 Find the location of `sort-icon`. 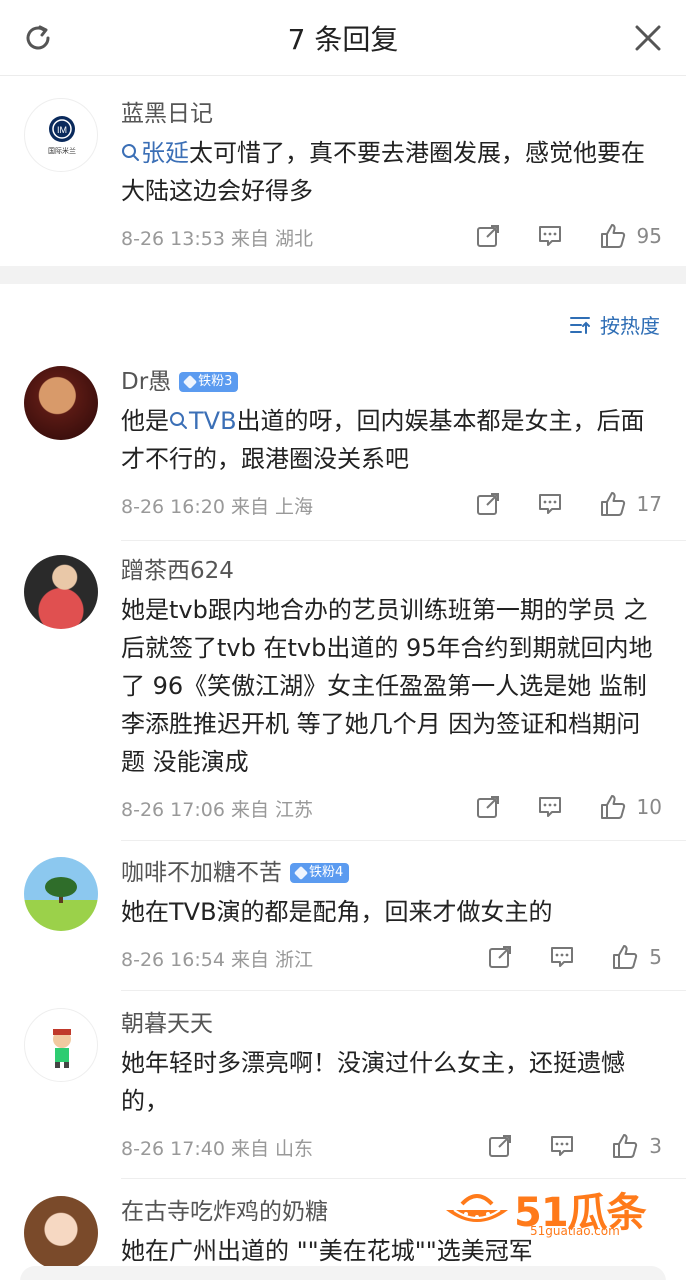

sort-icon is located at coordinates (580, 325).